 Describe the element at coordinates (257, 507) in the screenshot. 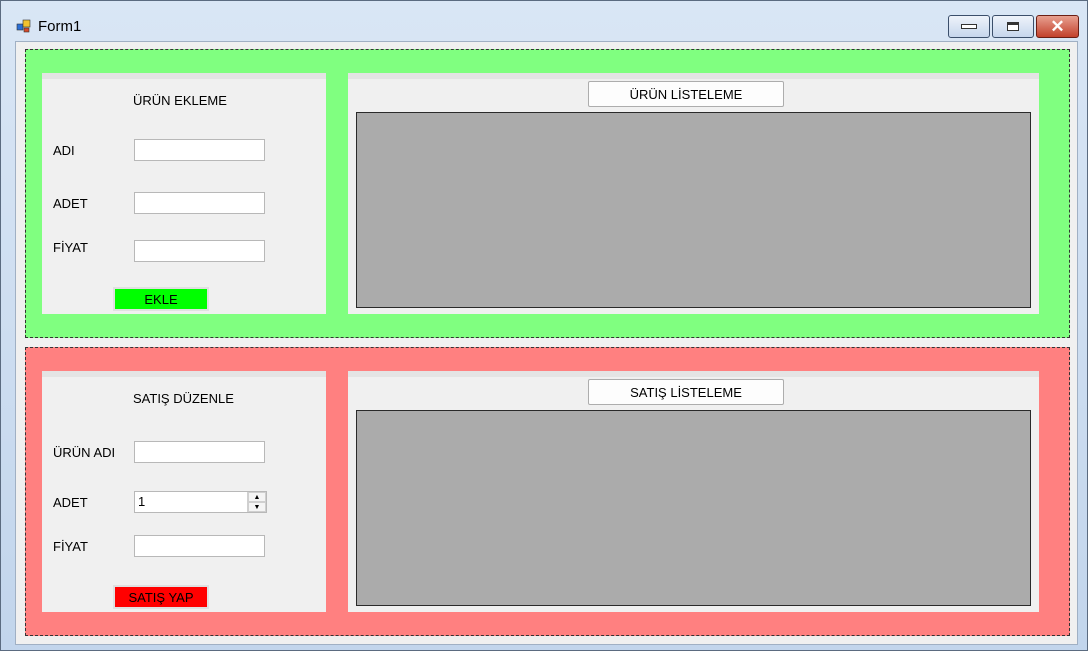

I see `spin-down-icon: ▼` at that location.